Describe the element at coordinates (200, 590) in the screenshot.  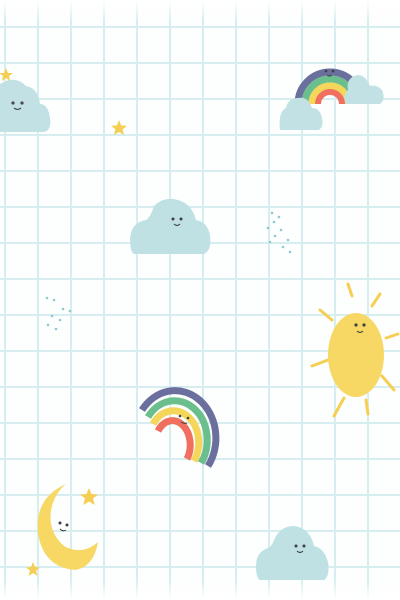
I see `bottom-edge-fade` at that location.